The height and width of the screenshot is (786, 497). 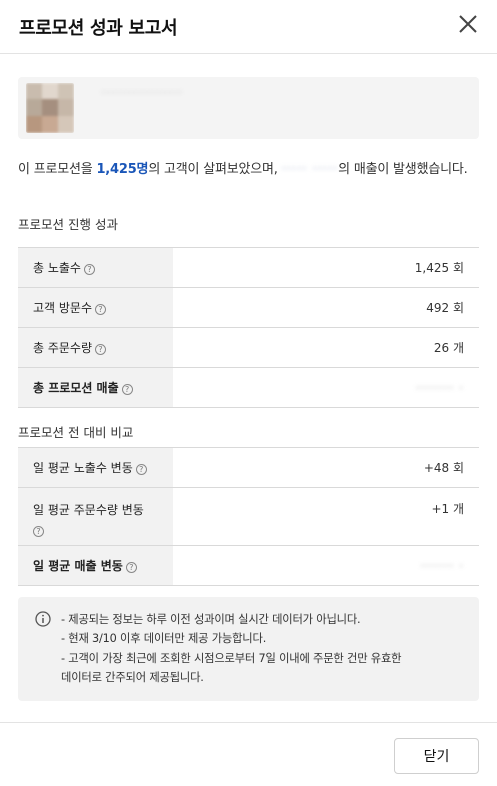 What do you see at coordinates (57, 169) in the screenshot?
I see `summary-prefix: 이 프로모션을` at bounding box center [57, 169].